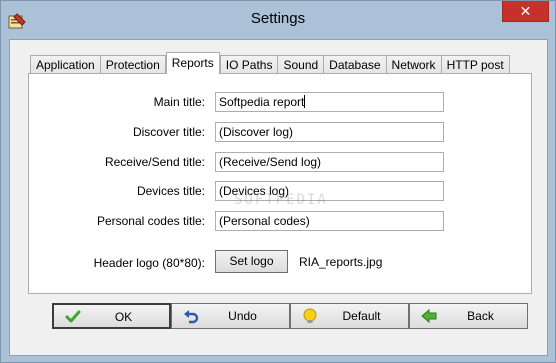 The height and width of the screenshot is (363, 556). What do you see at coordinates (305, 101) in the screenshot?
I see `text-caret` at bounding box center [305, 101].